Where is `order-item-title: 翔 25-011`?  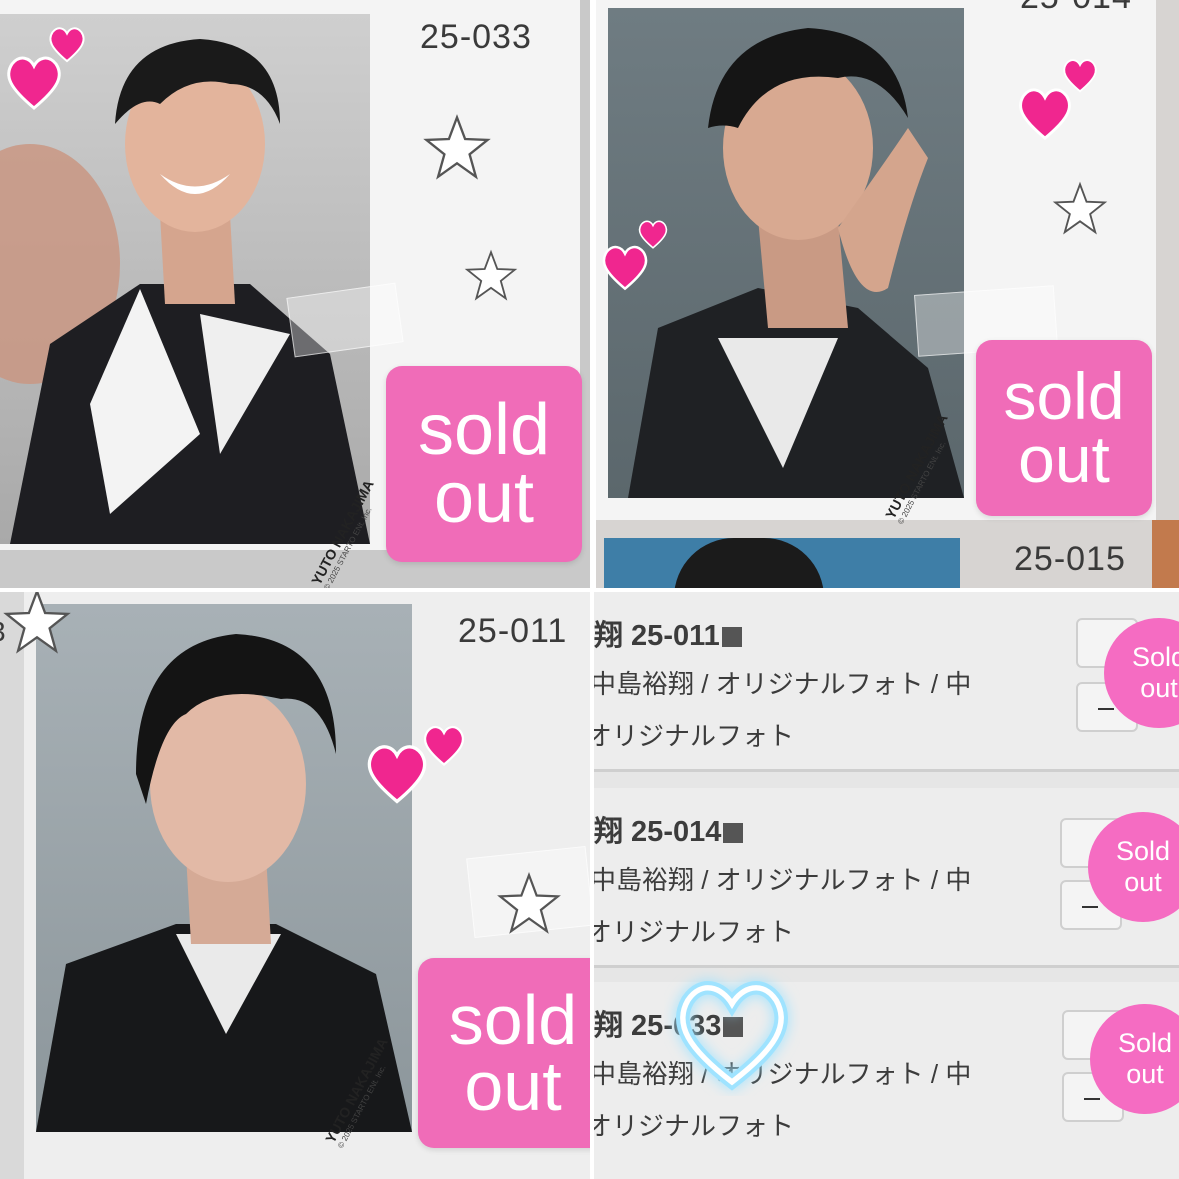 order-item-title: 翔 25-011 is located at coordinates (668, 633).